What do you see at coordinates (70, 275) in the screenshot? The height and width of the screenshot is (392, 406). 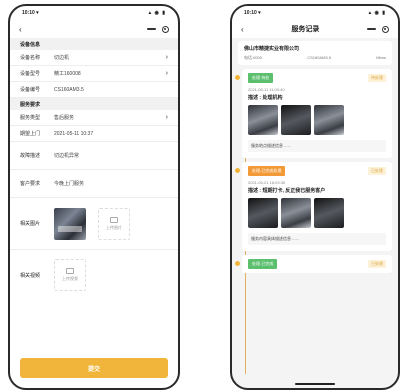 I see `upload-video-button: 上传视频` at bounding box center [70, 275].